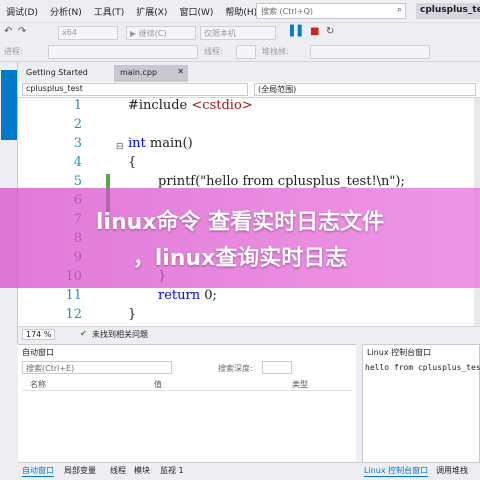  What do you see at coordinates (39, 334) in the screenshot?
I see `zoom-level: 174 %` at bounding box center [39, 334].